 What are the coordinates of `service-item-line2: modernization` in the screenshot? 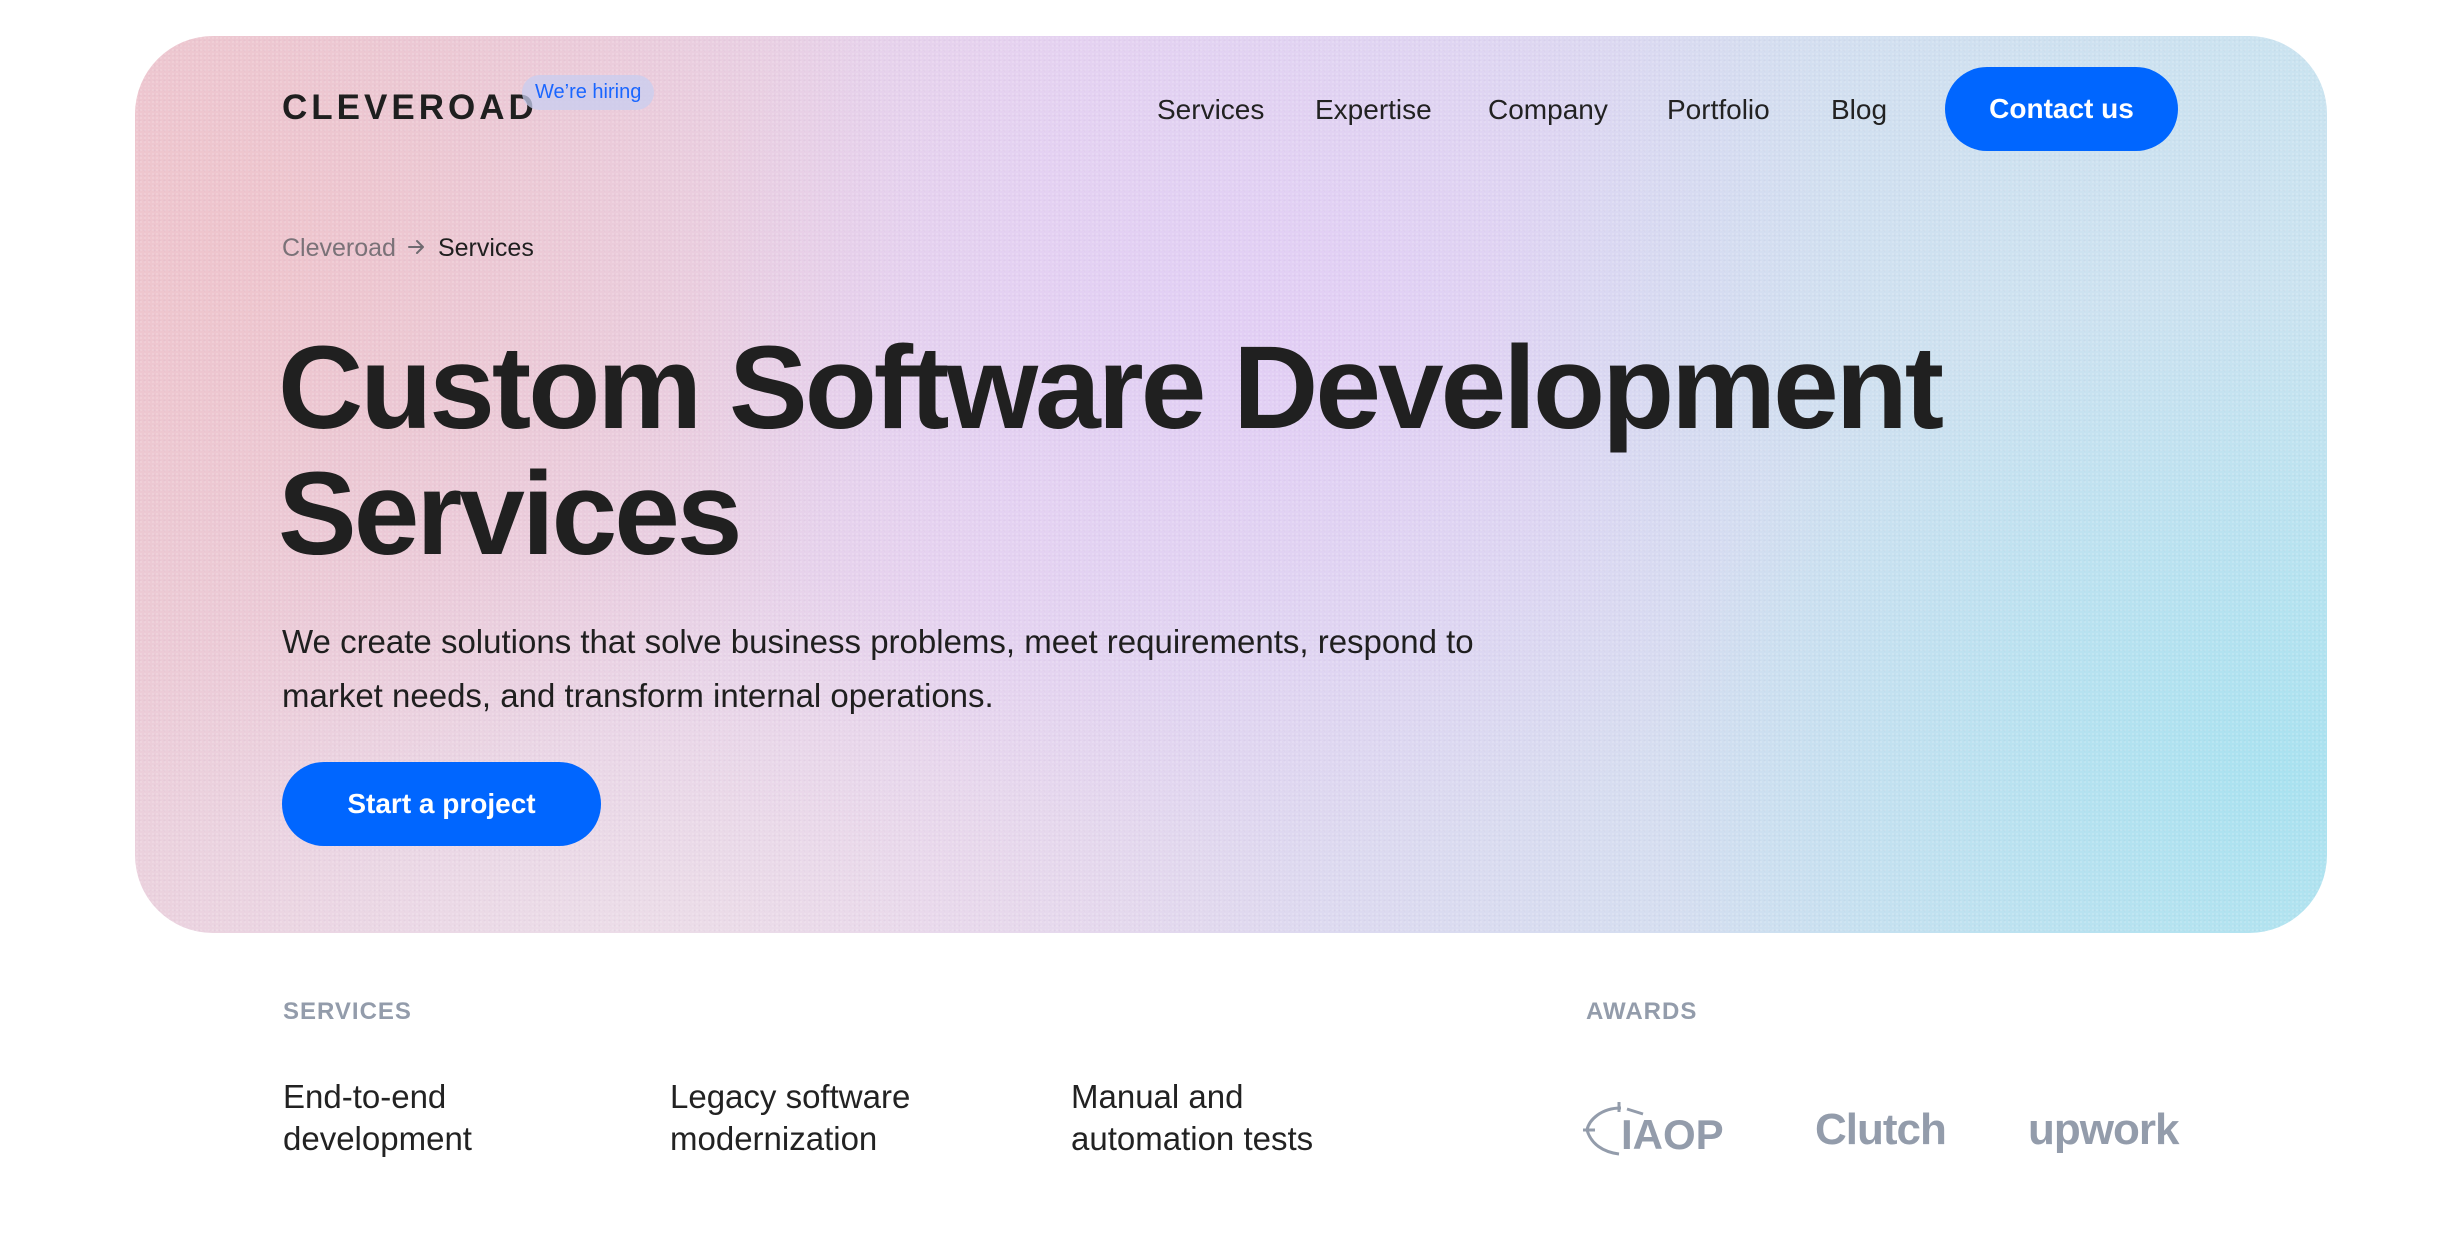 It's located at (774, 1138).